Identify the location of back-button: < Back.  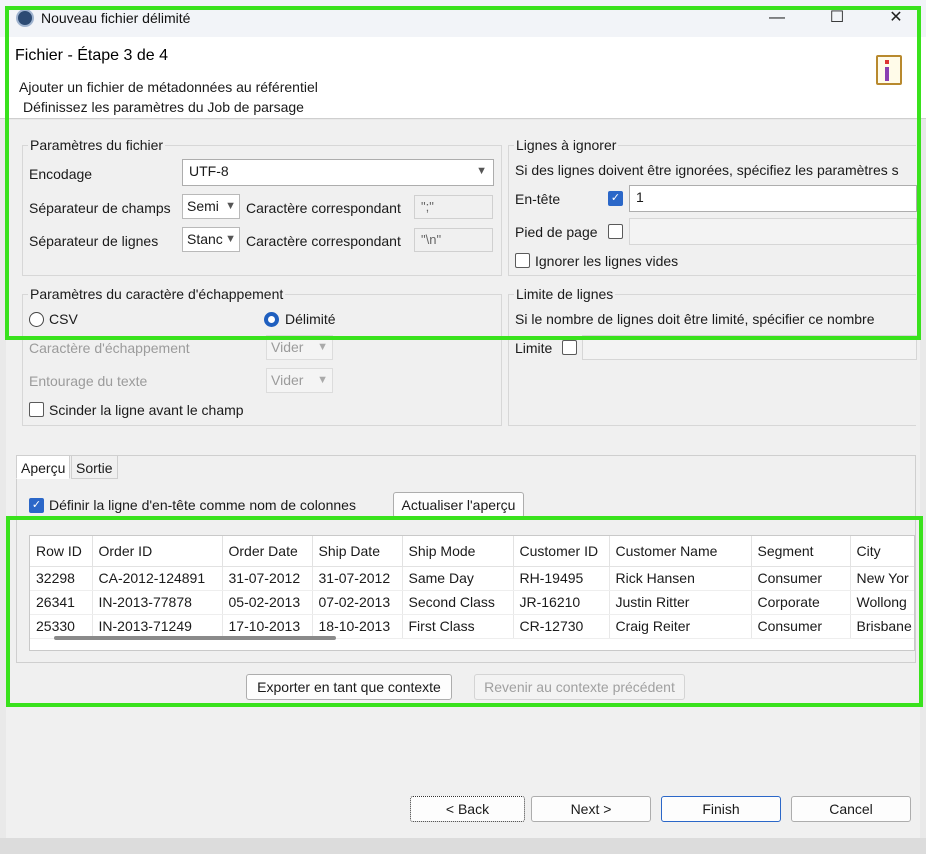
(467, 809).